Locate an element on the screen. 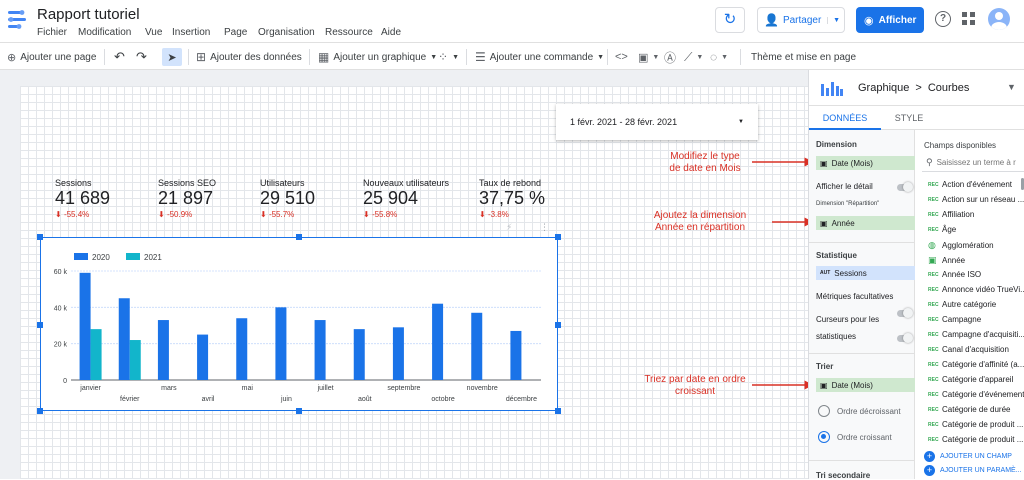 This screenshot has height=480, width=1024. share-button: 👤 Partager ▼ is located at coordinates (801, 20).